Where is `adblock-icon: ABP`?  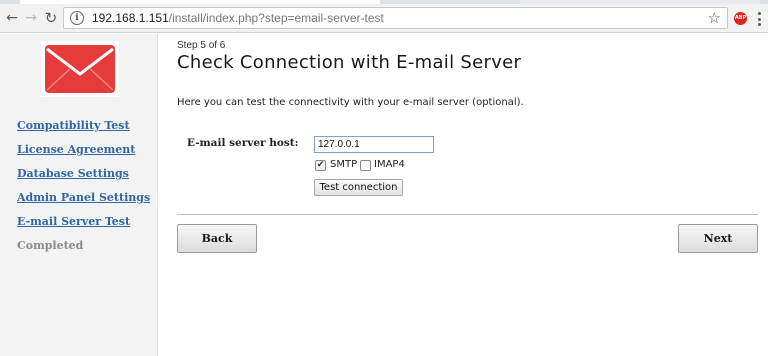 adblock-icon: ABP is located at coordinates (740, 18).